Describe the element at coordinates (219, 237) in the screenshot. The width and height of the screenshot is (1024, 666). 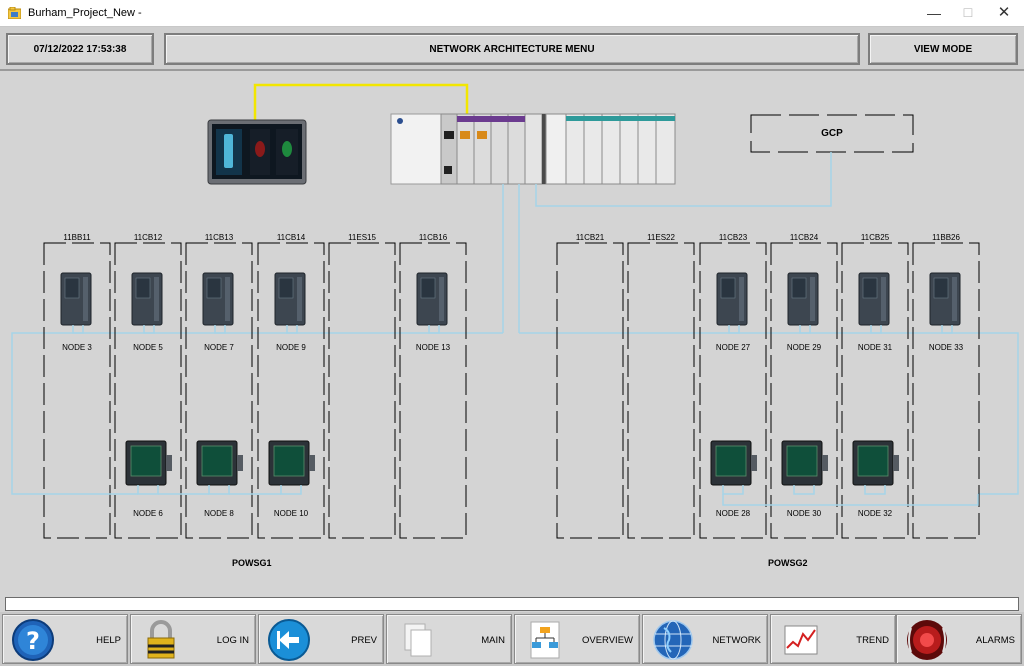
I see `panel-label: 11CB13` at that location.